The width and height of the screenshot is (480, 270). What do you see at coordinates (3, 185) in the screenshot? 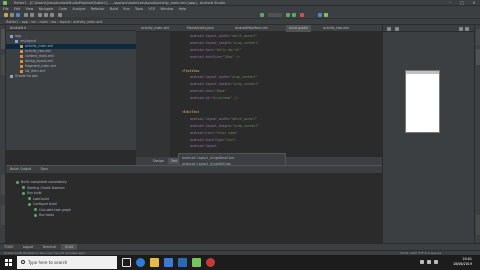
I see `structure-tool-button` at bounding box center [3, 185].